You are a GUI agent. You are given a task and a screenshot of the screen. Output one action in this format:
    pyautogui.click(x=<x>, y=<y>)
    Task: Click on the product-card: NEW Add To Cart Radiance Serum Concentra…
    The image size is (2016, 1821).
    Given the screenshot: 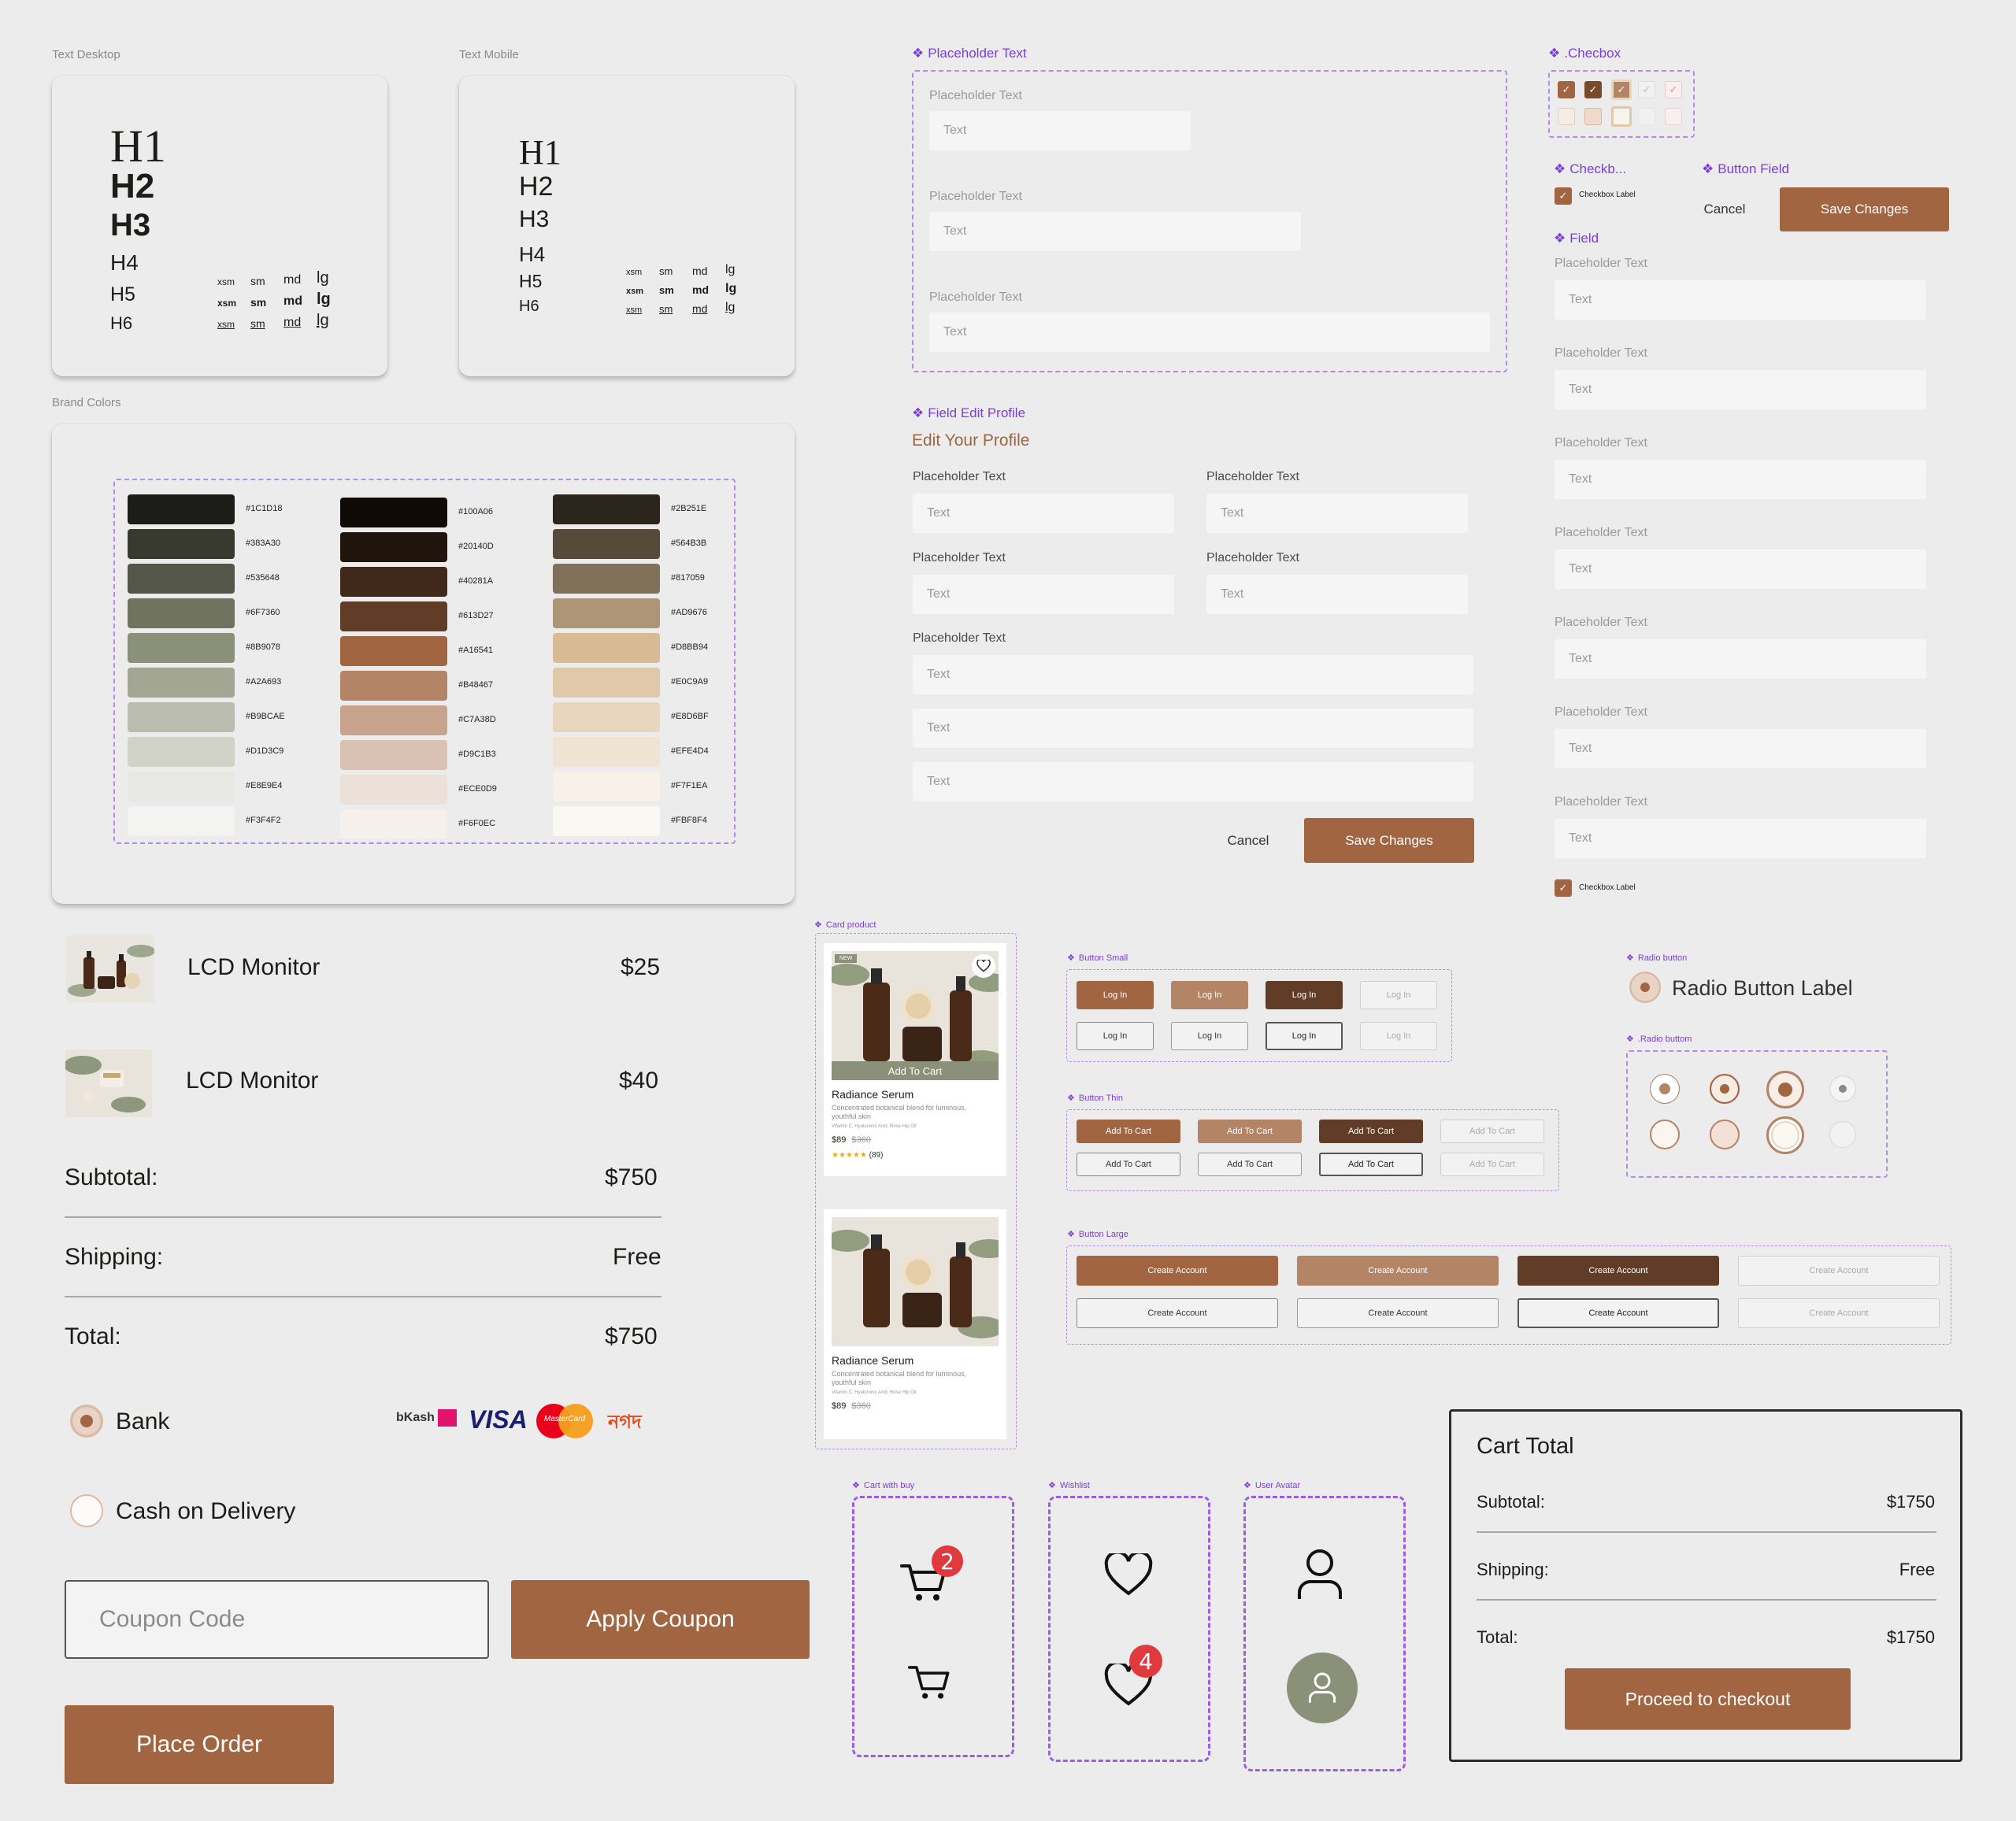 What is the action you would take?
    pyautogui.click(x=915, y=1059)
    